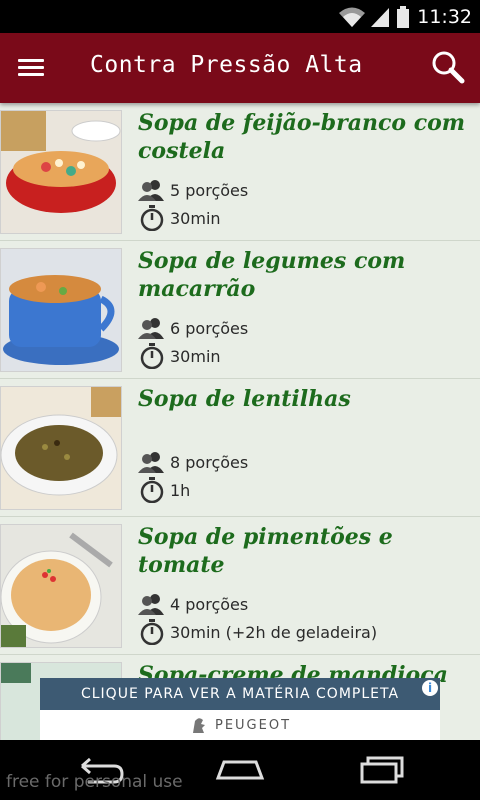  What do you see at coordinates (352, 17) in the screenshot?
I see `wifi-icon` at bounding box center [352, 17].